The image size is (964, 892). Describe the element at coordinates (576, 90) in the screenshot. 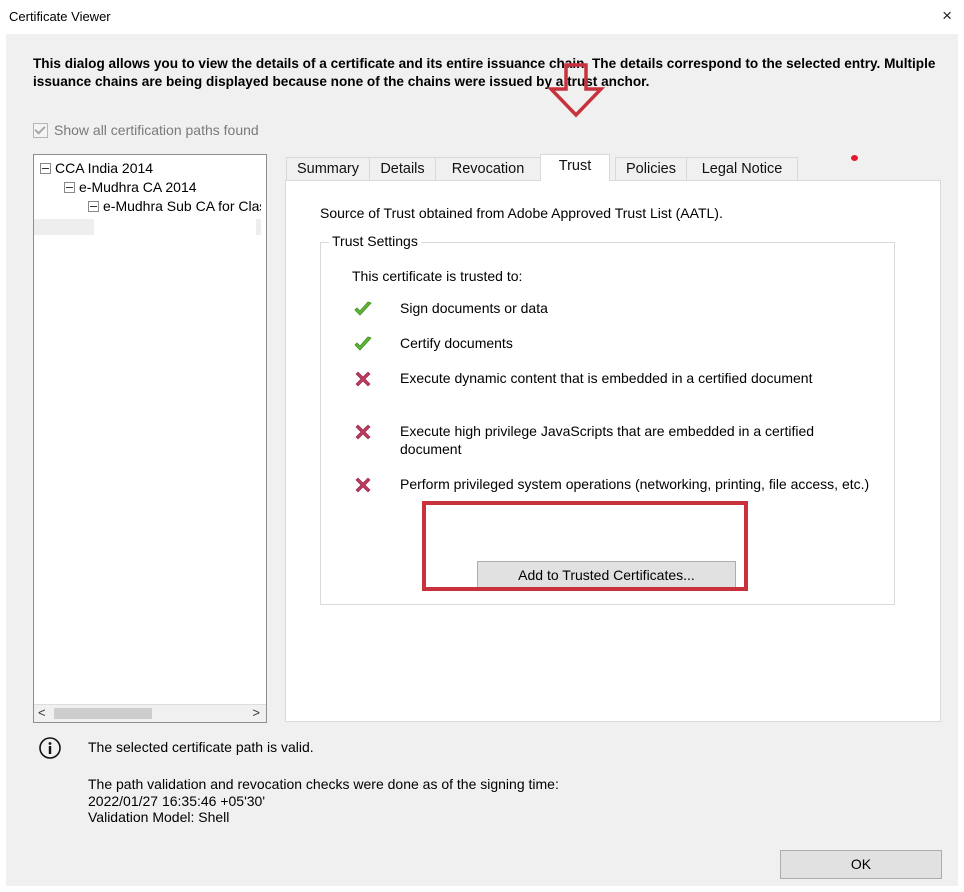

I see `down-arrow-icon` at that location.